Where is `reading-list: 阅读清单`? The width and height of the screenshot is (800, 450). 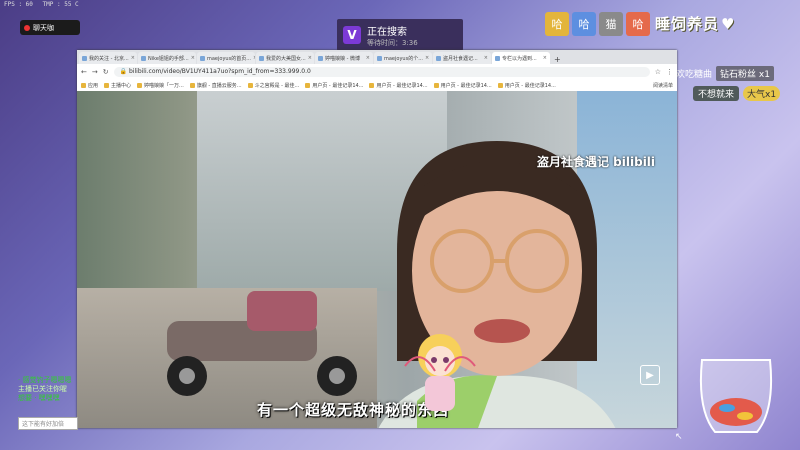
reading-list: 阅读清单 is located at coordinates (663, 85).